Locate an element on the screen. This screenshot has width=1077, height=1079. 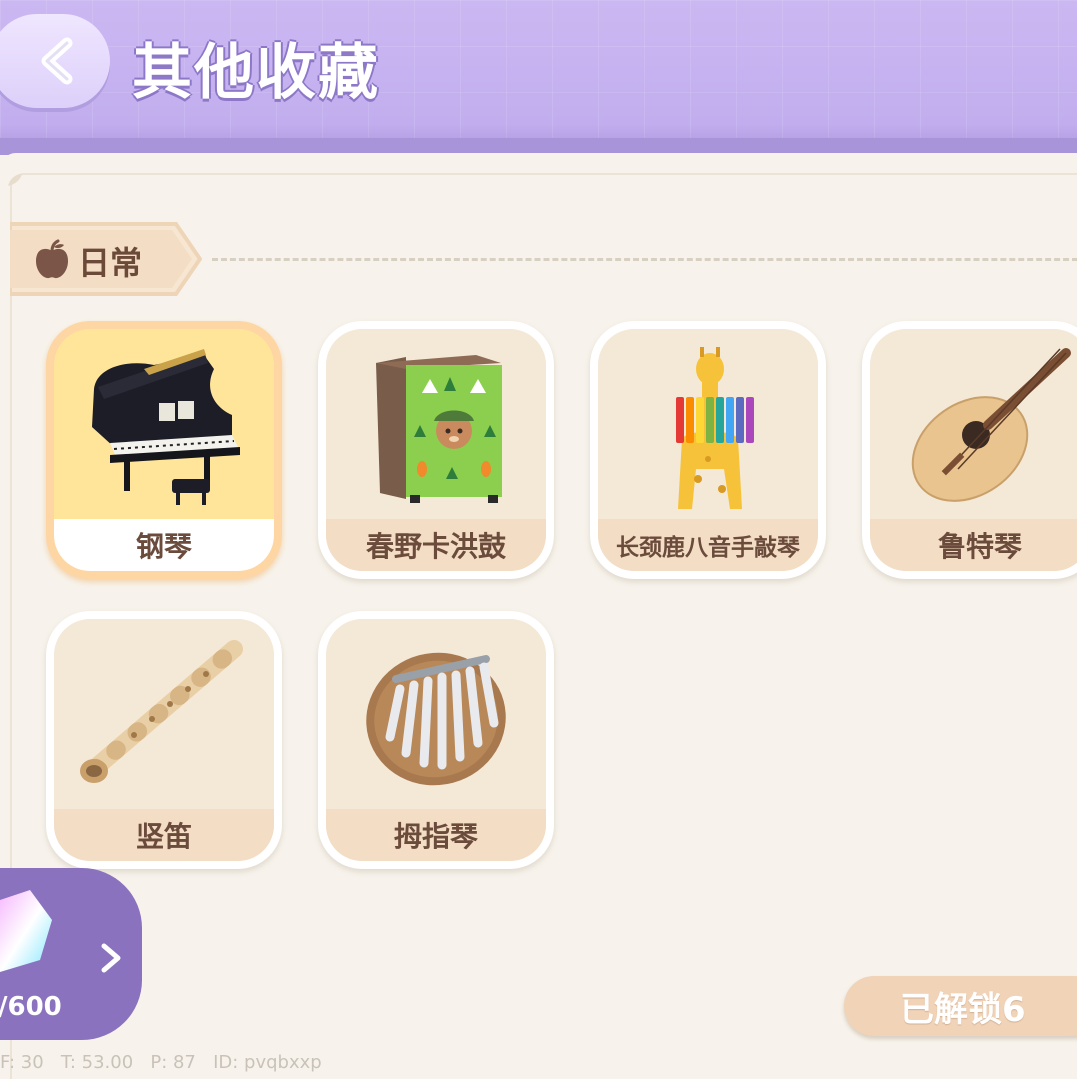
collection-count: /600 is located at coordinates (31, 1007).